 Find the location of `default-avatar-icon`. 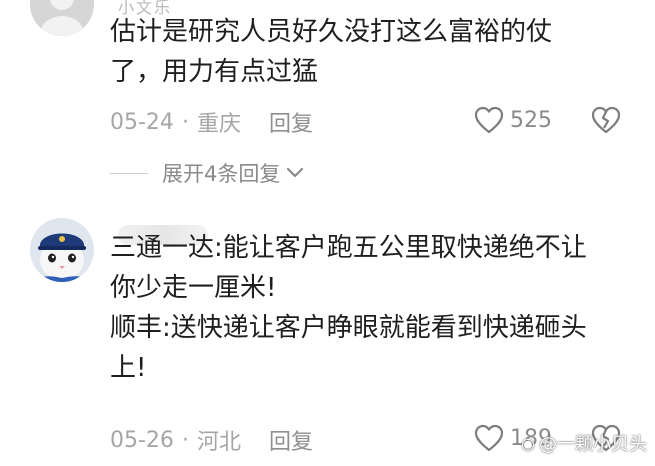

default-avatar-icon is located at coordinates (62, 18).